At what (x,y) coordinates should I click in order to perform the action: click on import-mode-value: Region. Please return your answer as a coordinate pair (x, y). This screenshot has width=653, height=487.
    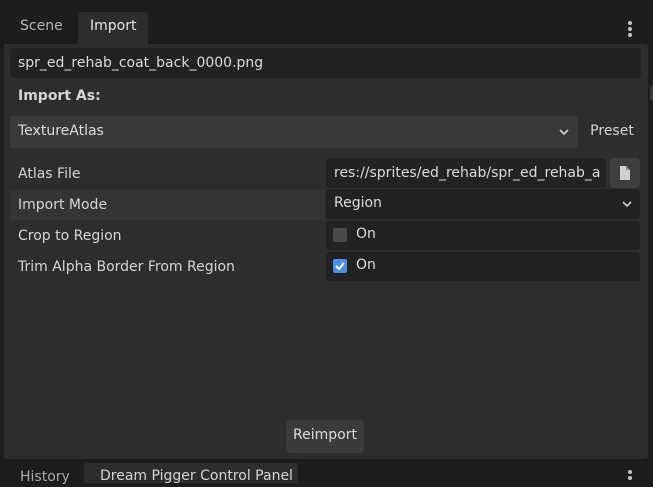
    Looking at the image, I should click on (358, 203).